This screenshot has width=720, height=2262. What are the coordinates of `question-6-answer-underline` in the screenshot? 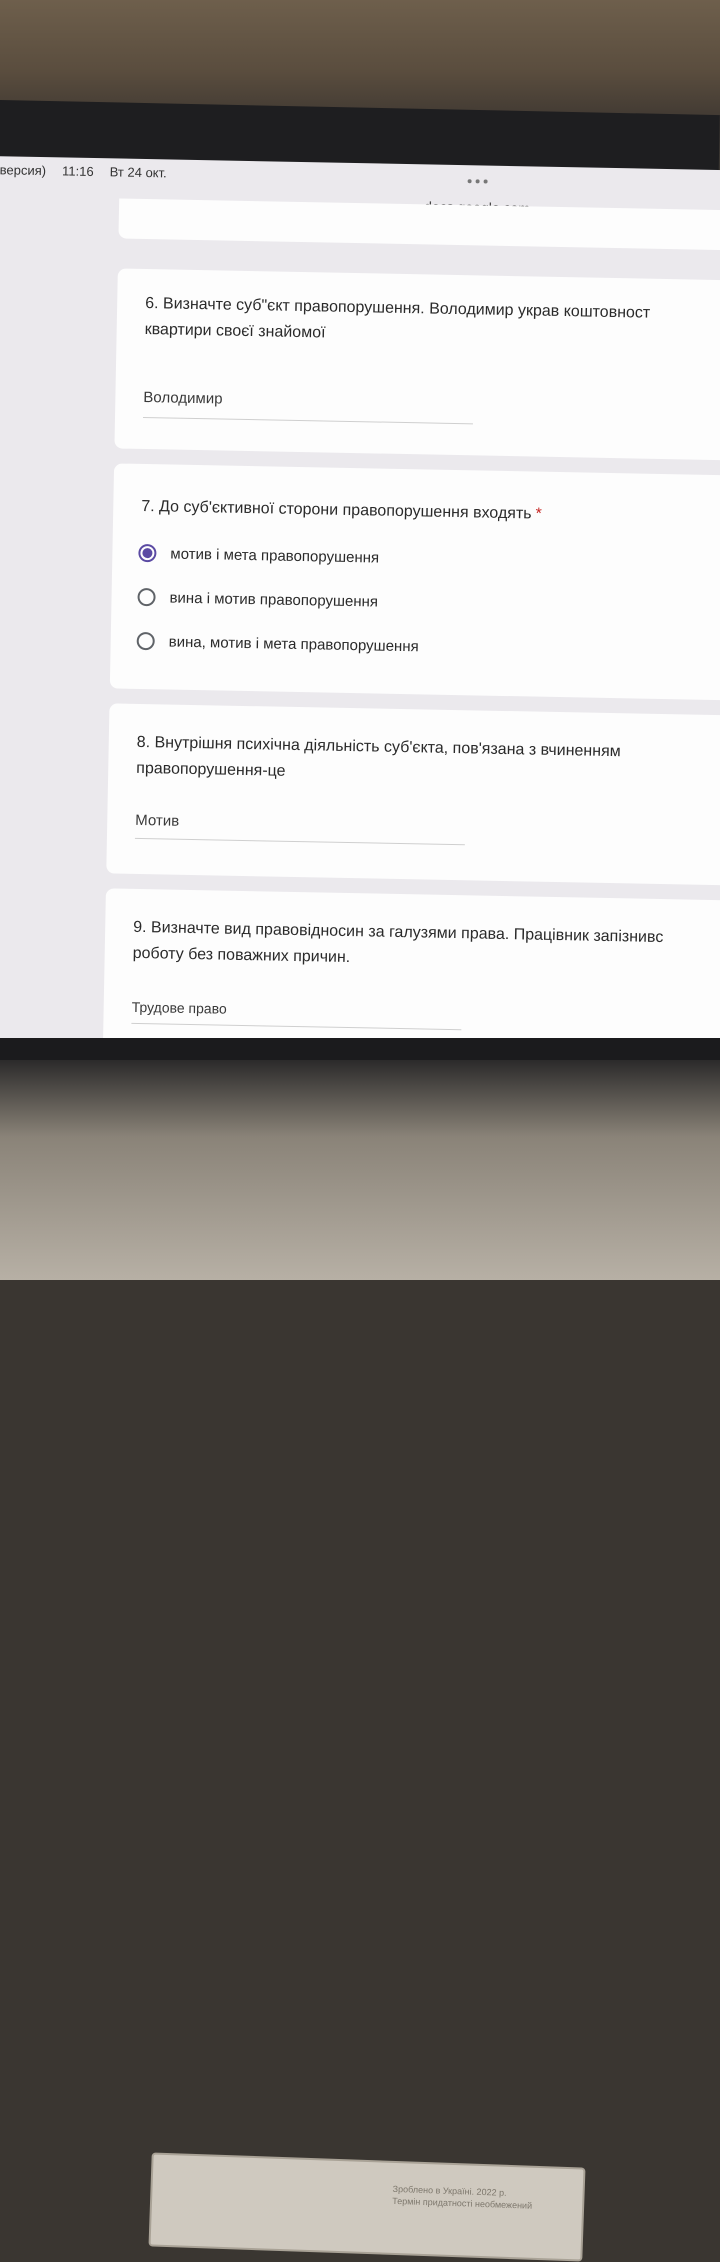 It's located at (307, 420).